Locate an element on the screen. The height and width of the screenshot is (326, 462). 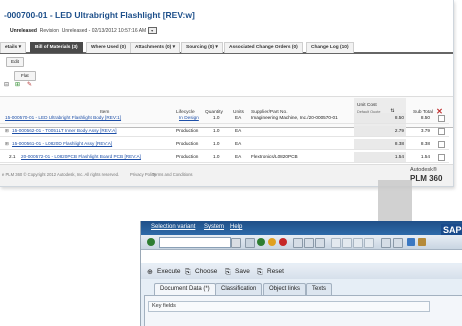
row-unit-cost: 2.79 is located at coordinates (399, 130).